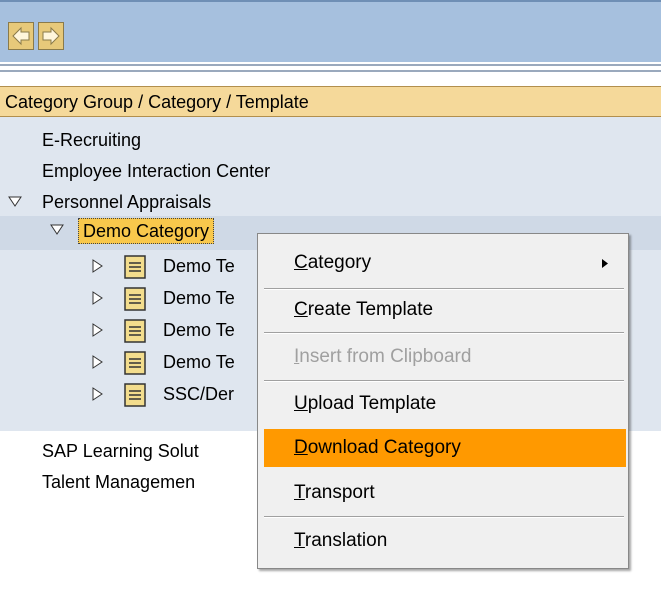  I want to click on menu-item-text: nsert from Clipboard, so click(385, 356).